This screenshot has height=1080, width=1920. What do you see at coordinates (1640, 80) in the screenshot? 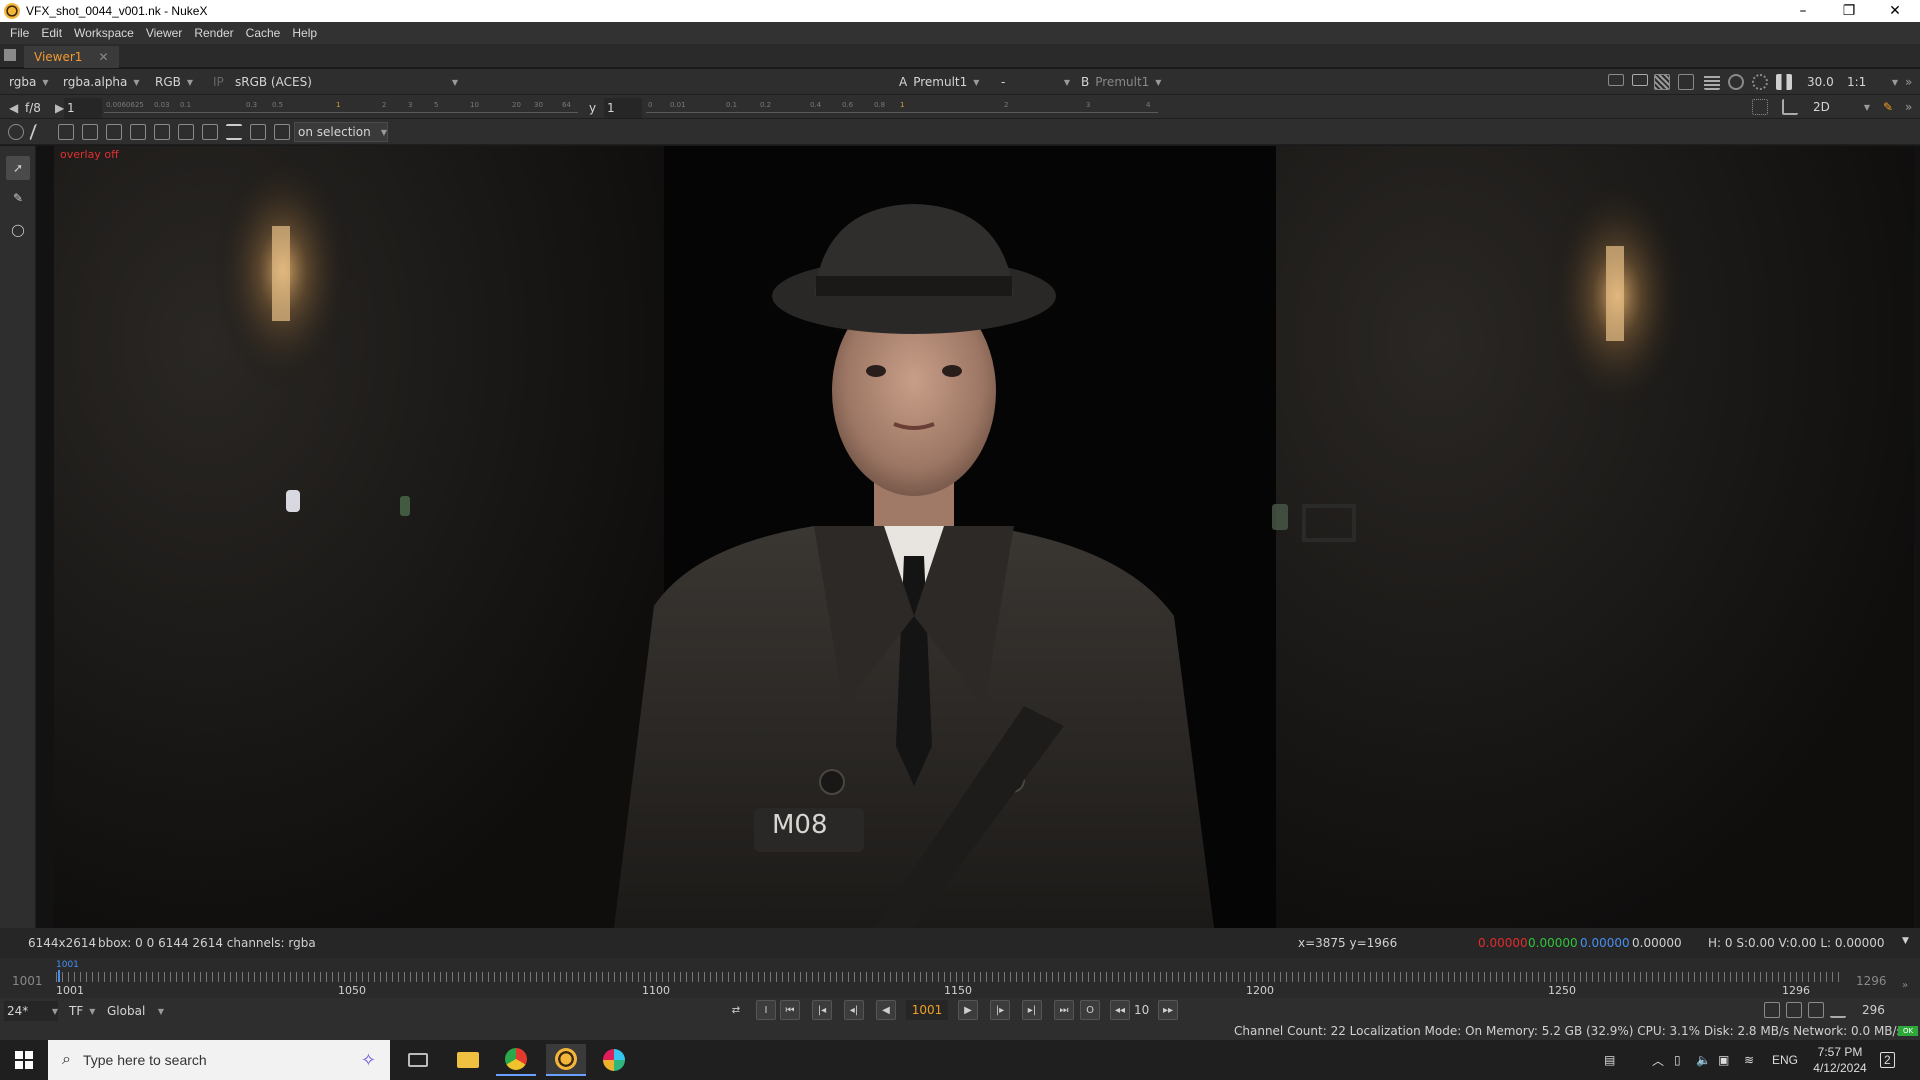
I see `safe-area-icon` at bounding box center [1640, 80].